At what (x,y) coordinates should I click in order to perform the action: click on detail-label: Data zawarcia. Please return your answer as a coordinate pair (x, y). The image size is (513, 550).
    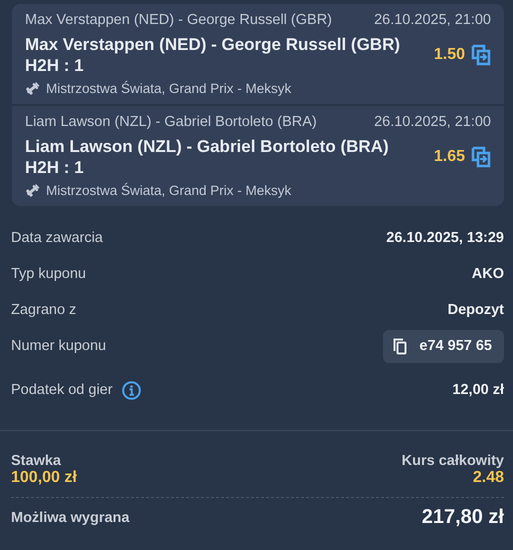
    Looking at the image, I should click on (57, 238).